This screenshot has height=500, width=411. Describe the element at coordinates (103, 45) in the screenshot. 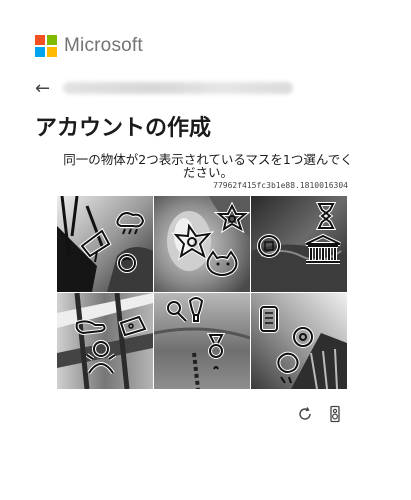

I see `brand-name: Microsoft` at that location.